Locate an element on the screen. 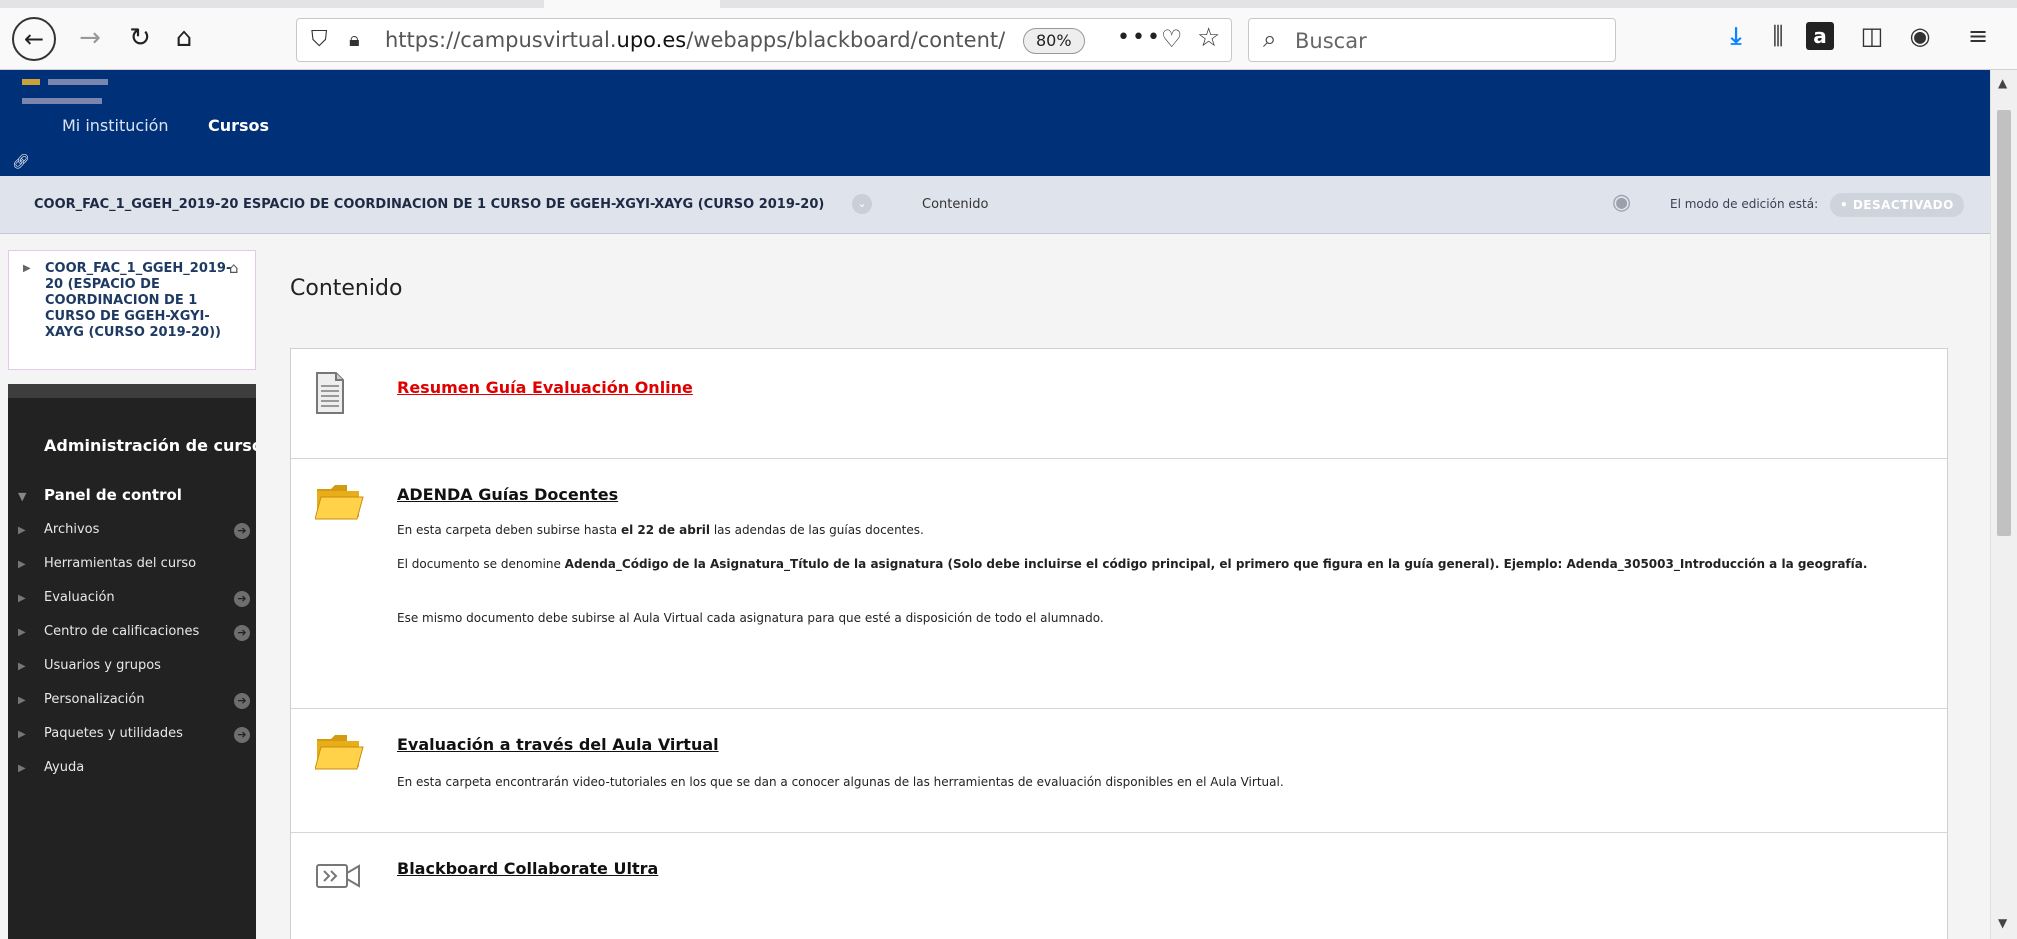  sidebar-admin-title: Administración de cursos is located at coordinates (158, 445).